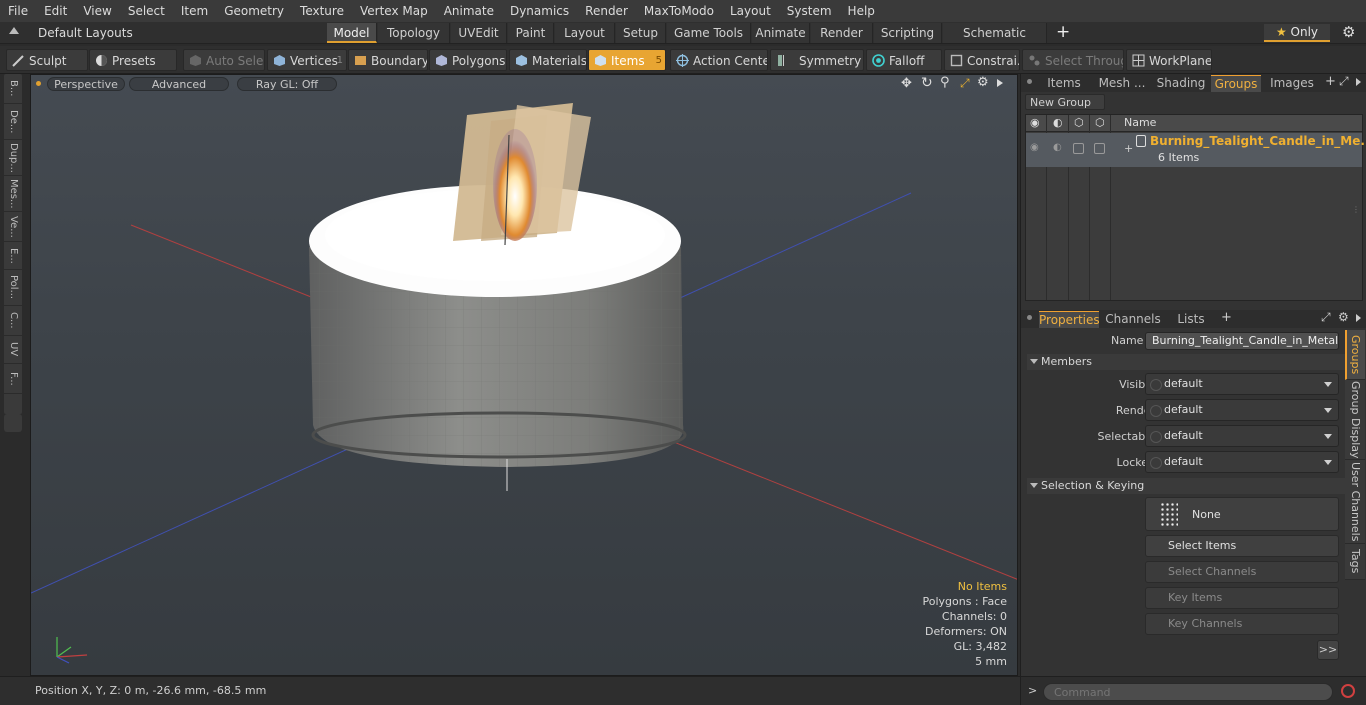 This screenshot has height=705, width=1366. Describe the element at coordinates (548, 60) in the screenshot. I see `materials-button: Materials` at that location.